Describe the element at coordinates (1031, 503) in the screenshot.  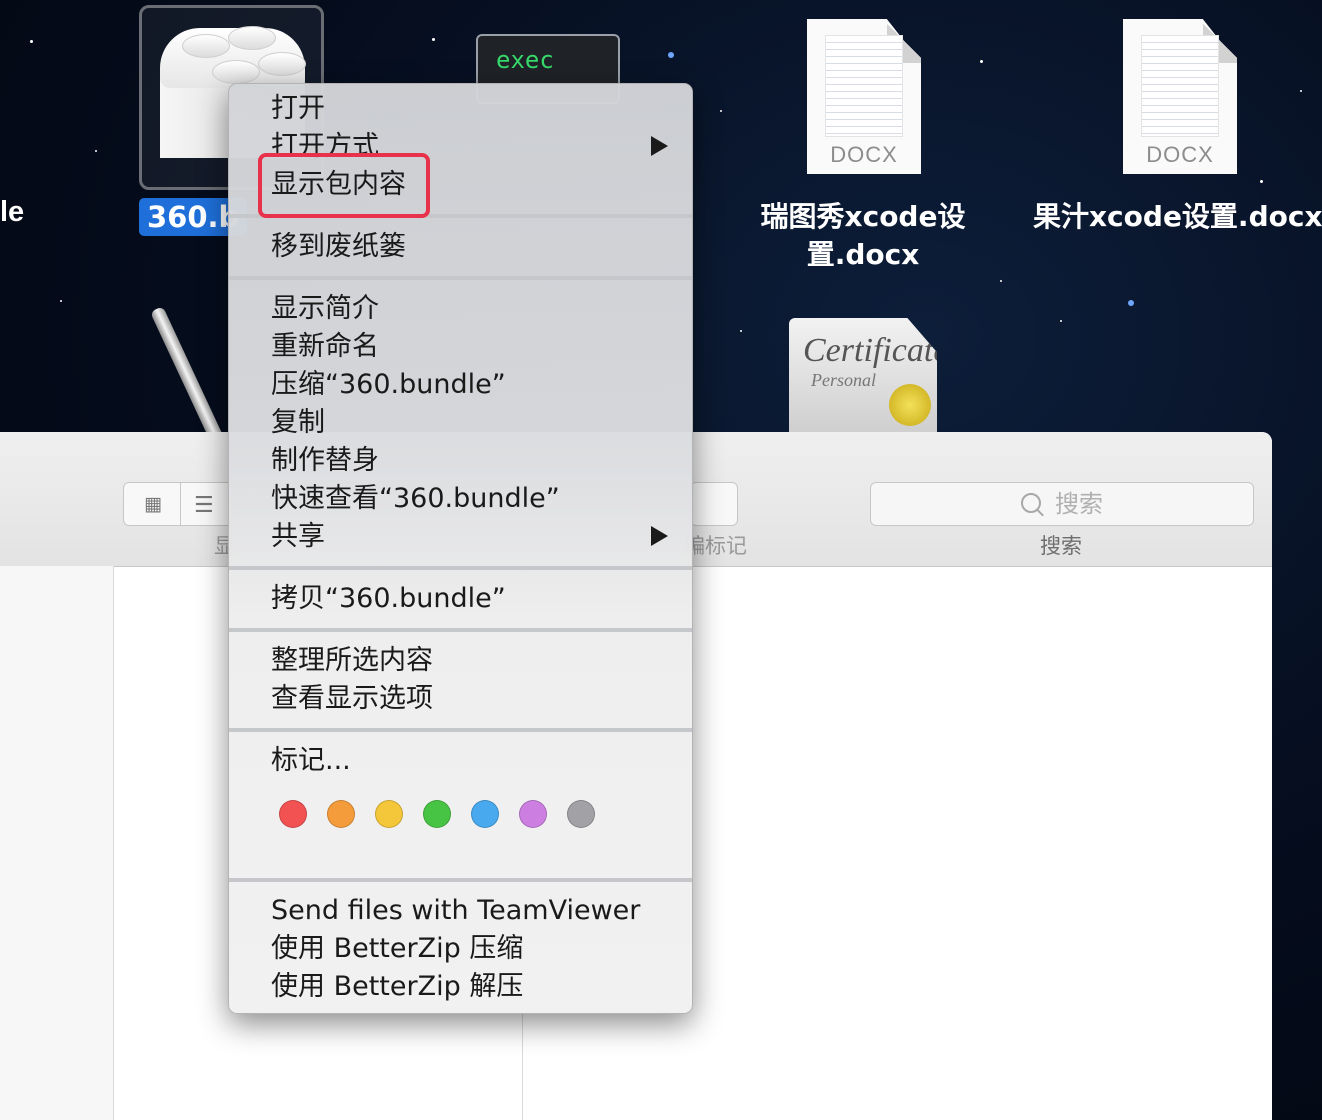
I see `search-icon` at that location.